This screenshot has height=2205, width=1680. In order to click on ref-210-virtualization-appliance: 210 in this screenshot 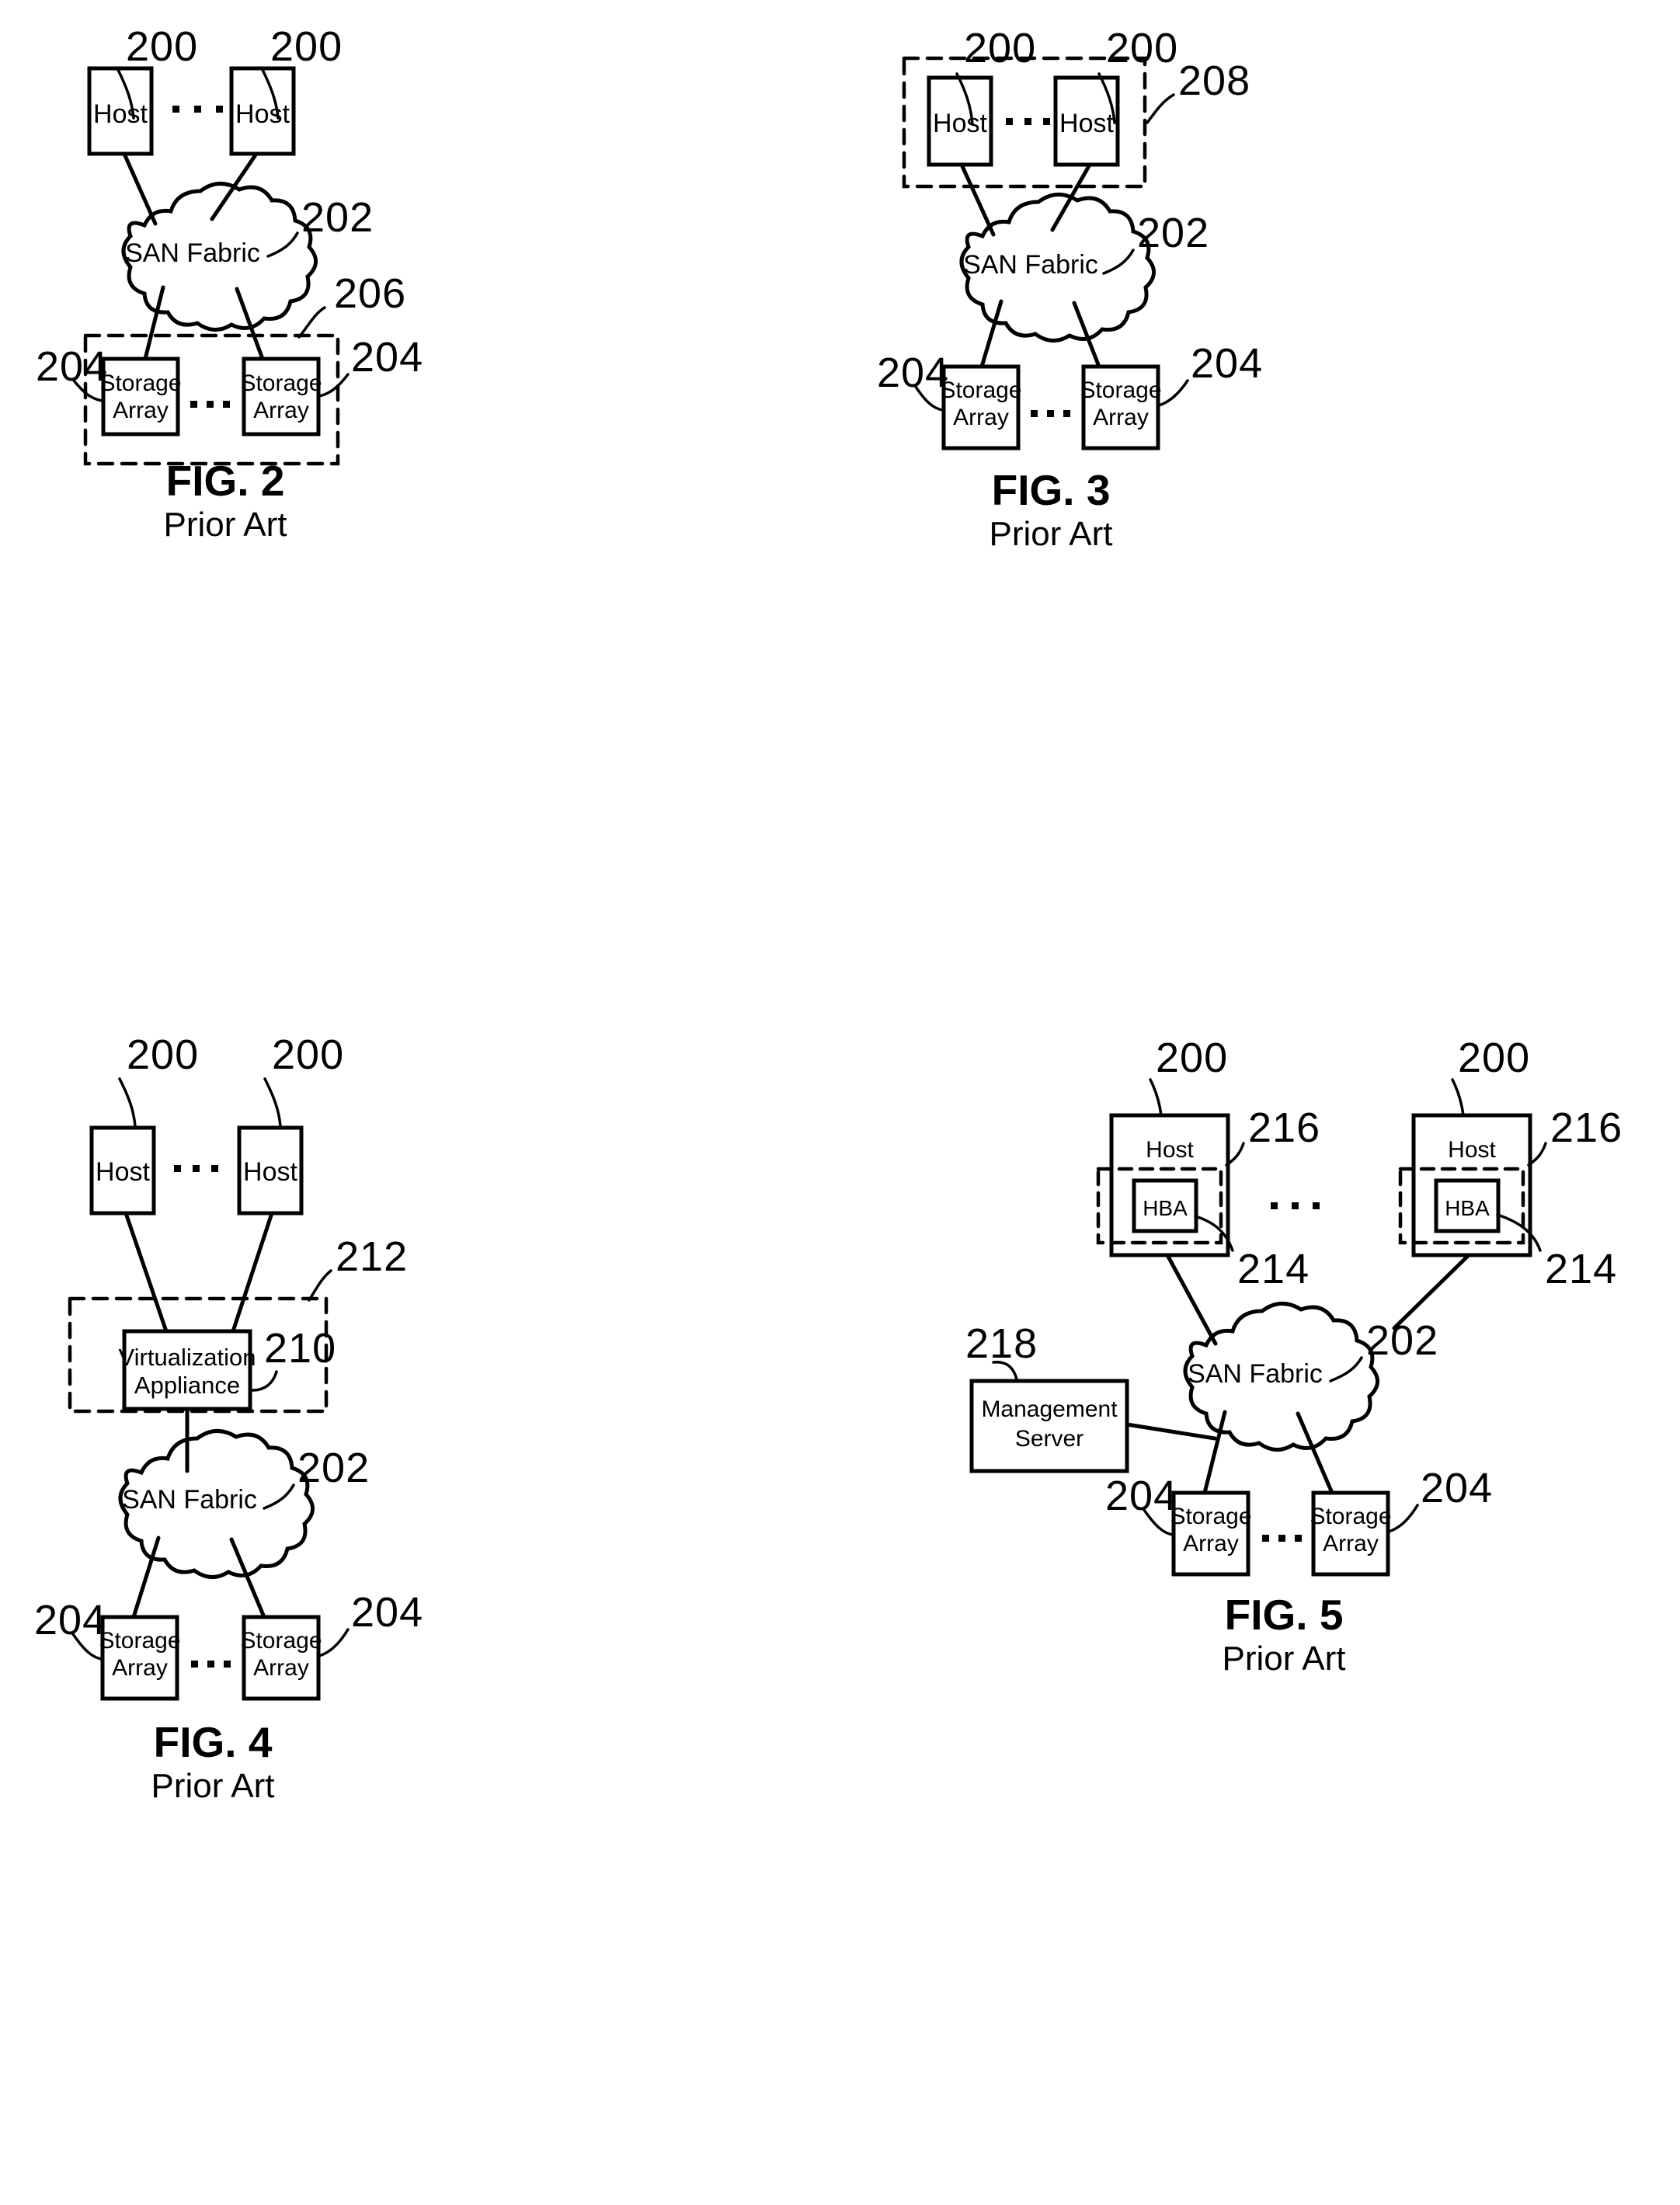, I will do `click(300, 1348)`.